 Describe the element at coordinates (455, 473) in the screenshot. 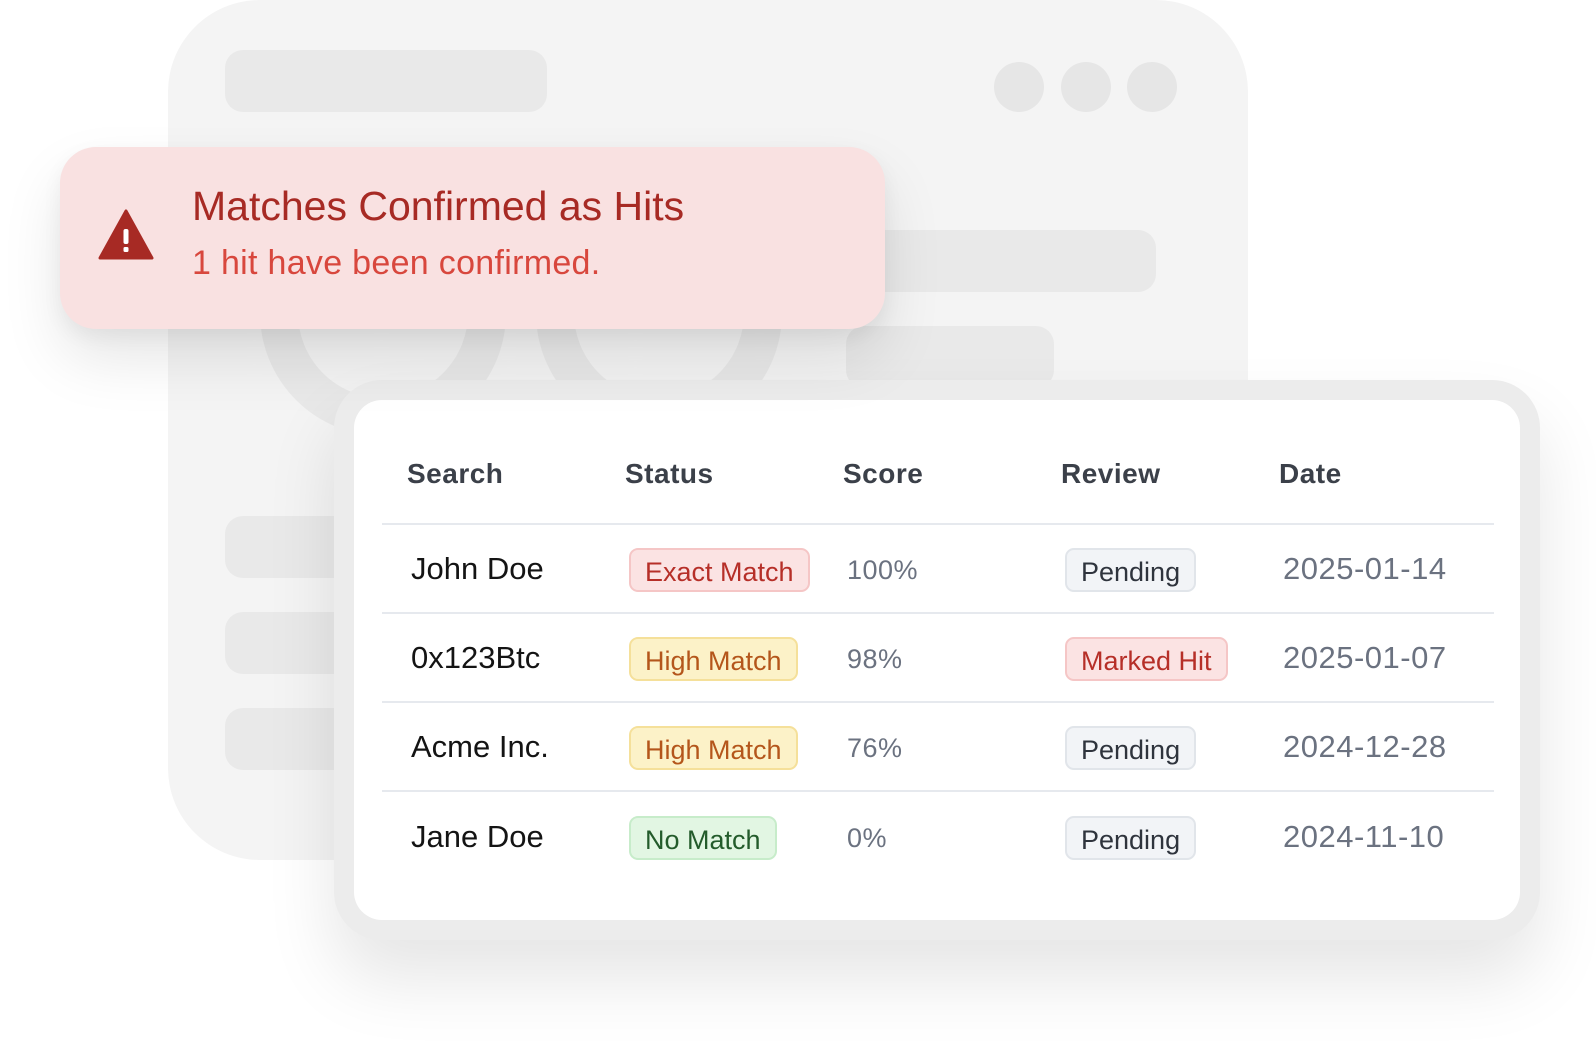

I see `column-header-search: Search` at that location.